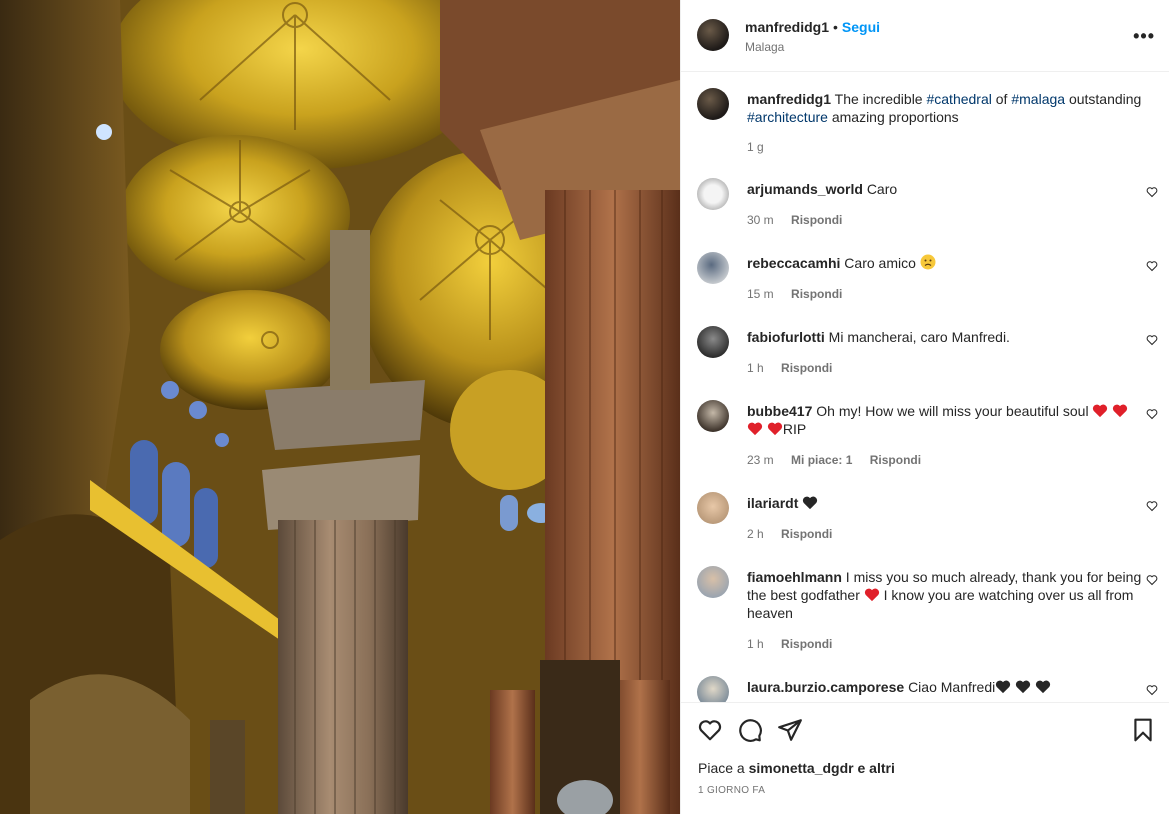 The height and width of the screenshot is (814, 1169). Describe the element at coordinates (787, 117) in the screenshot. I see `hashtag-architecture: #architecture` at that location.